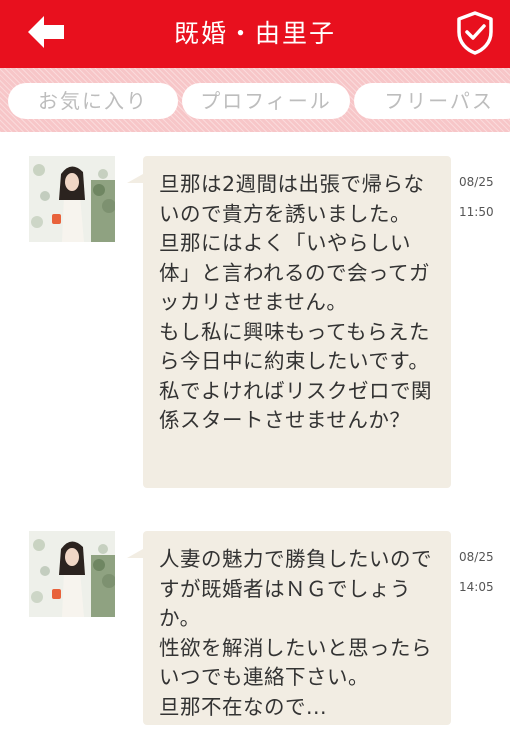 Image resolution: width=510 pixels, height=741 pixels. Describe the element at coordinates (93, 101) in the screenshot. I see `tab-favorites: お気に入り` at that location.